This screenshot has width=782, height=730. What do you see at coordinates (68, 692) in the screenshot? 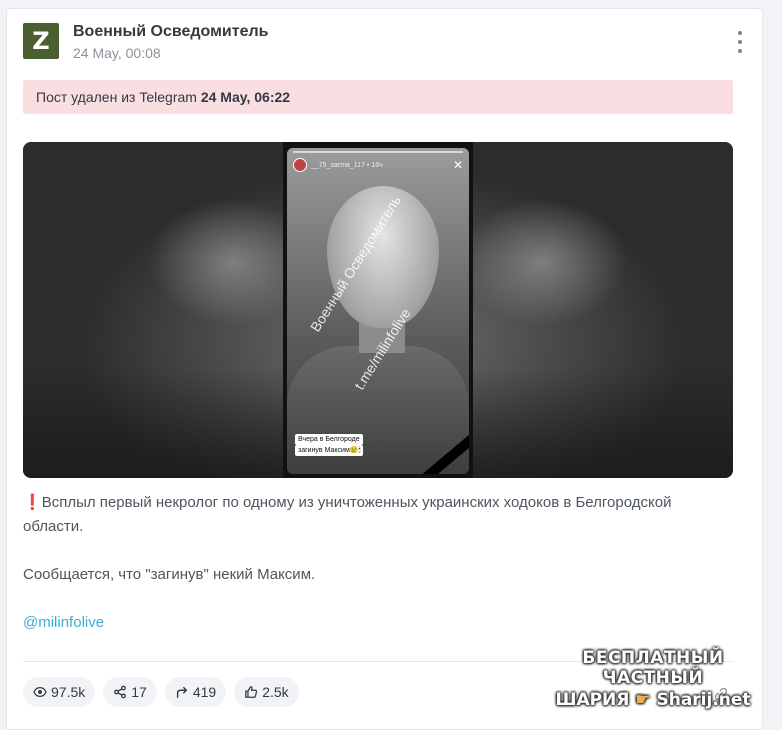
I see `views-count: 97.5k` at bounding box center [68, 692].